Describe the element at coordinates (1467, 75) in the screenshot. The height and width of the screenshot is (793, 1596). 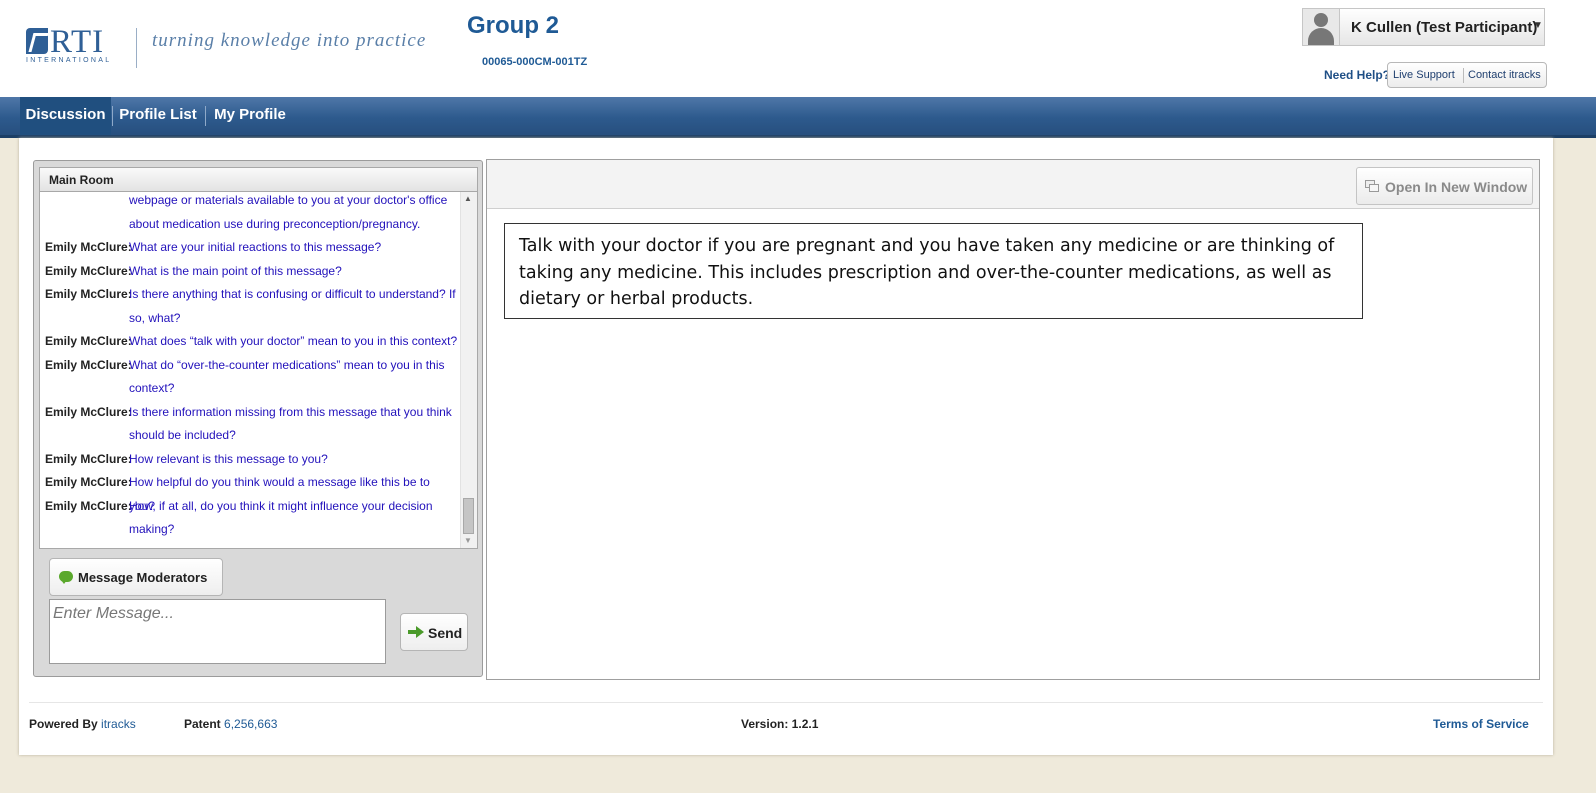
I see `help-buttons: Live Support Contact itracks` at that location.